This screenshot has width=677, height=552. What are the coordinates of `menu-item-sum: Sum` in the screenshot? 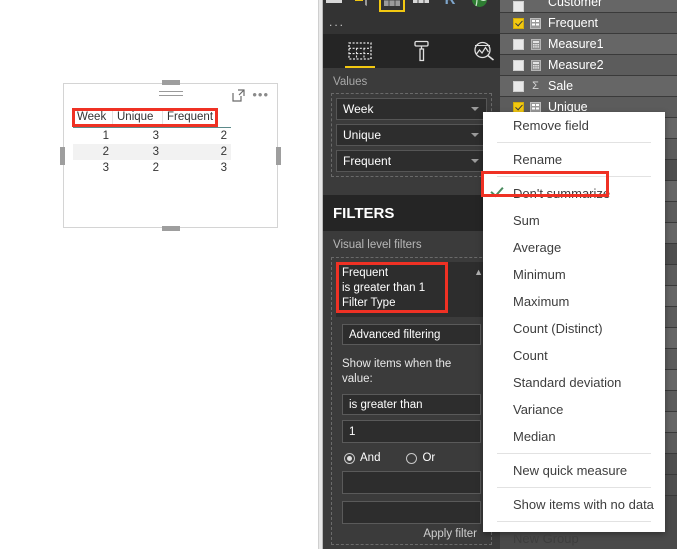 It's located at (574, 220).